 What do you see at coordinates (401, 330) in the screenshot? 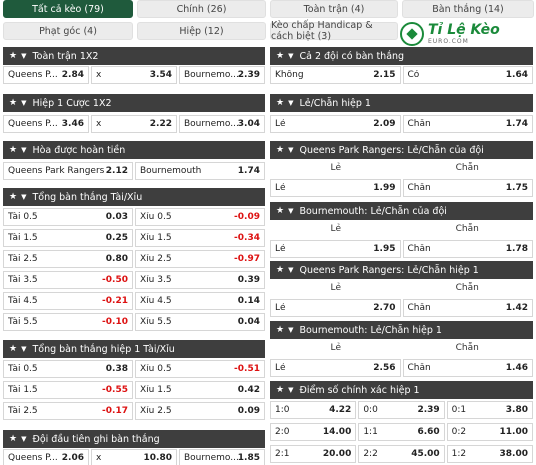
I see `section-header: ★ ▼ Bournemouth: Lẻ/Chẵn hiệp 1` at bounding box center [401, 330].